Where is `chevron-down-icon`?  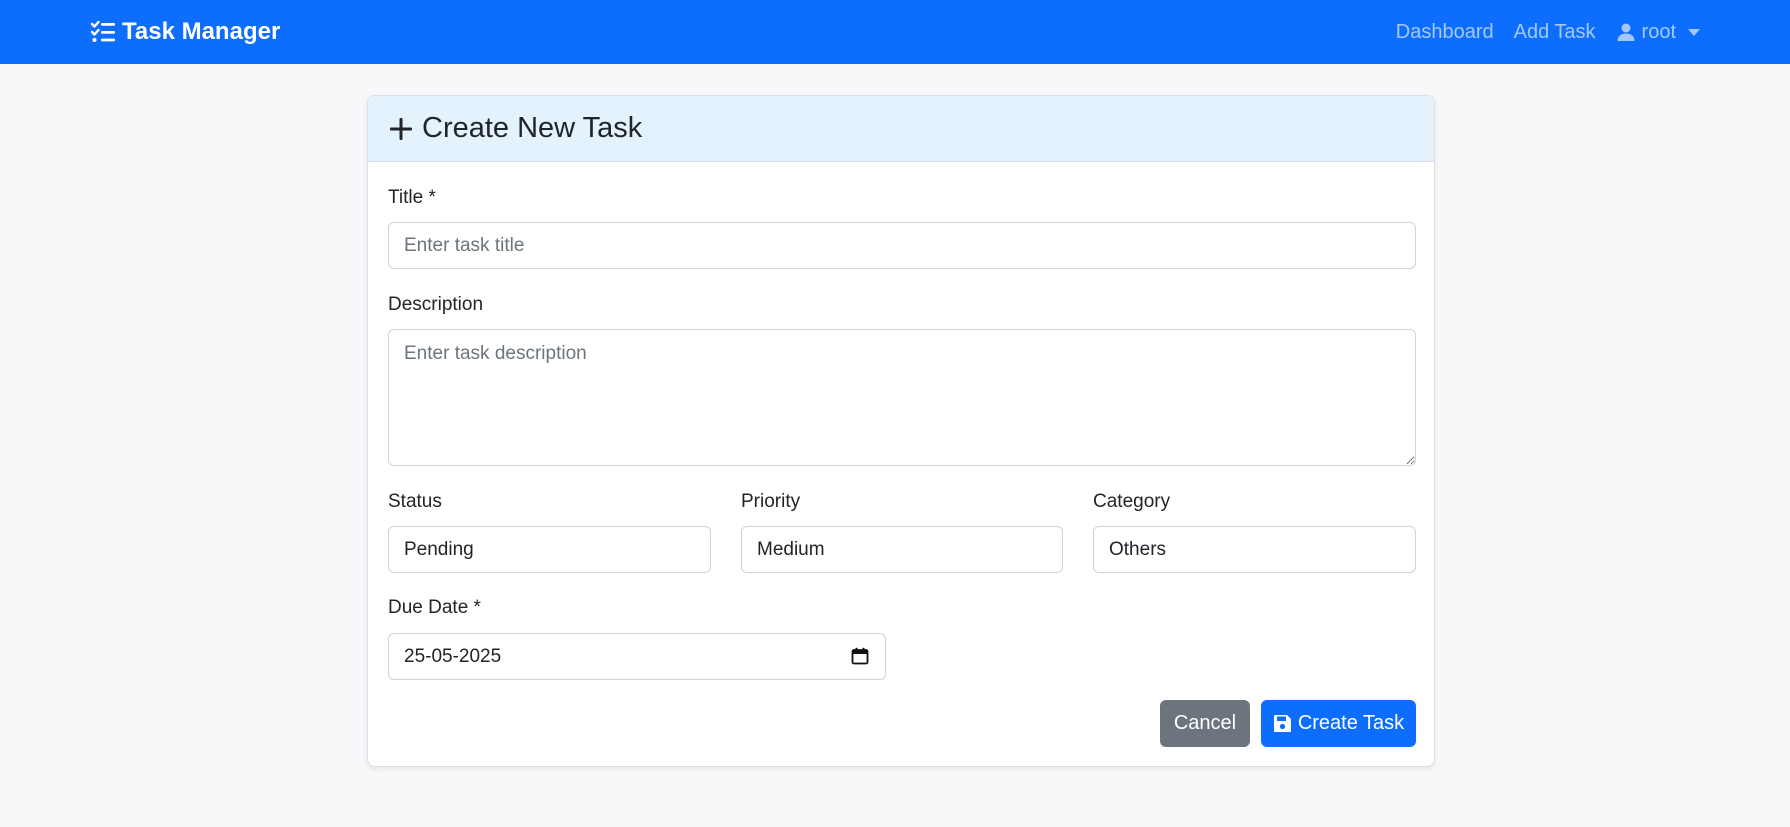
chevron-down-icon is located at coordinates (1694, 32).